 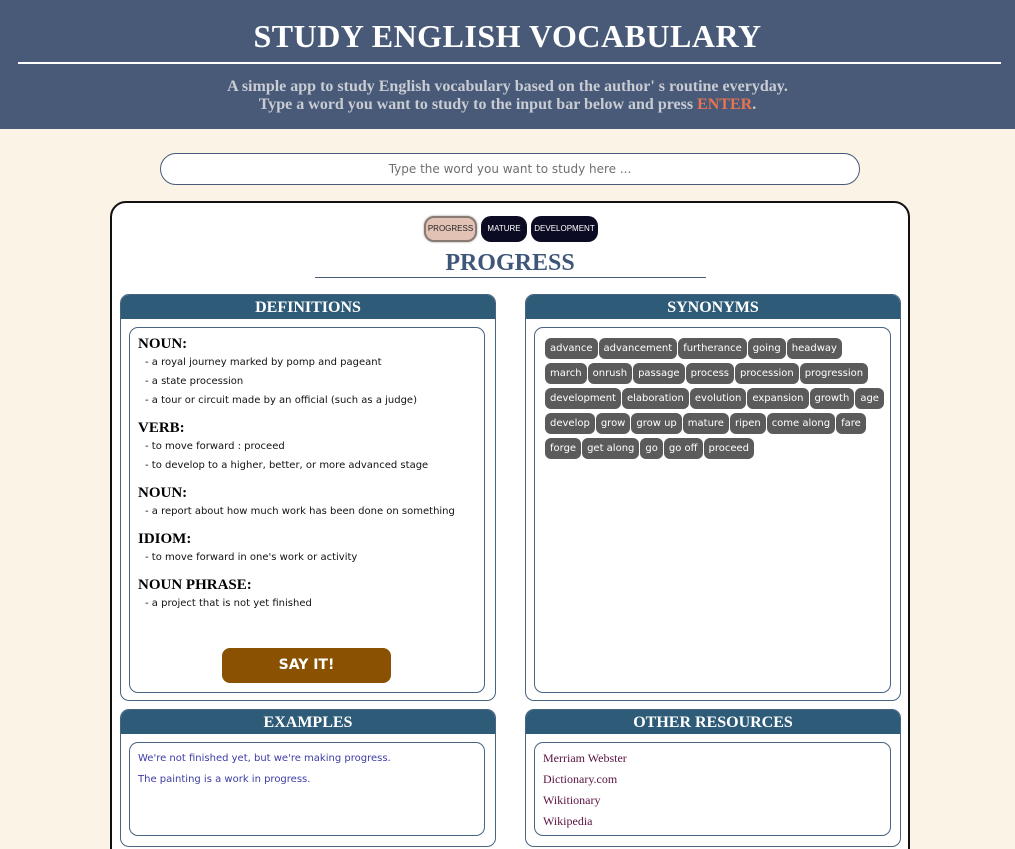 What do you see at coordinates (571, 348) in the screenshot?
I see `synonym-chip: advance` at bounding box center [571, 348].